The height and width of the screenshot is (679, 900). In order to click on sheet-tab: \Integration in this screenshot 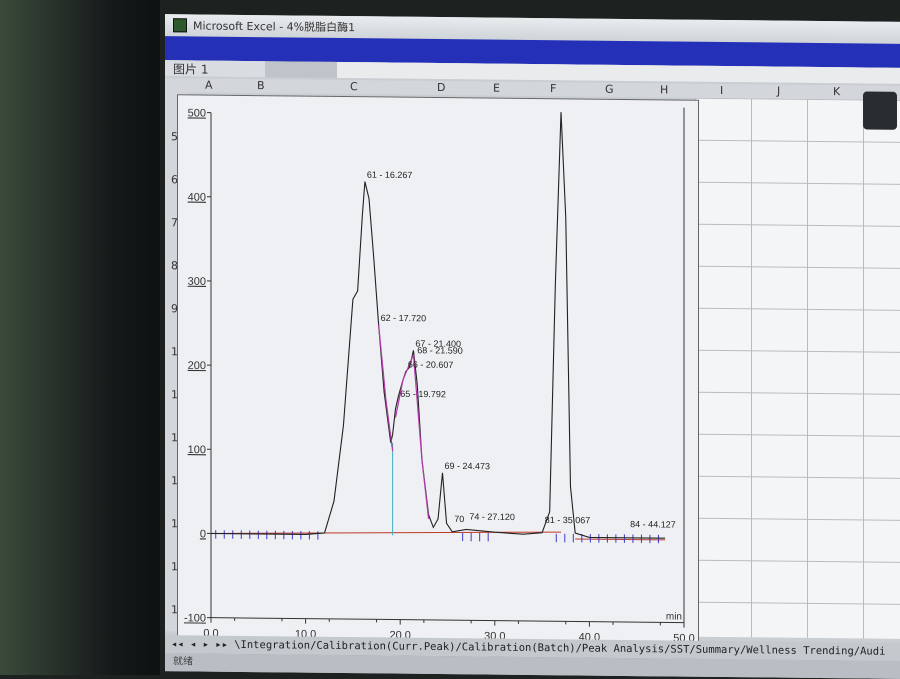, I will do `click(272, 645)`.